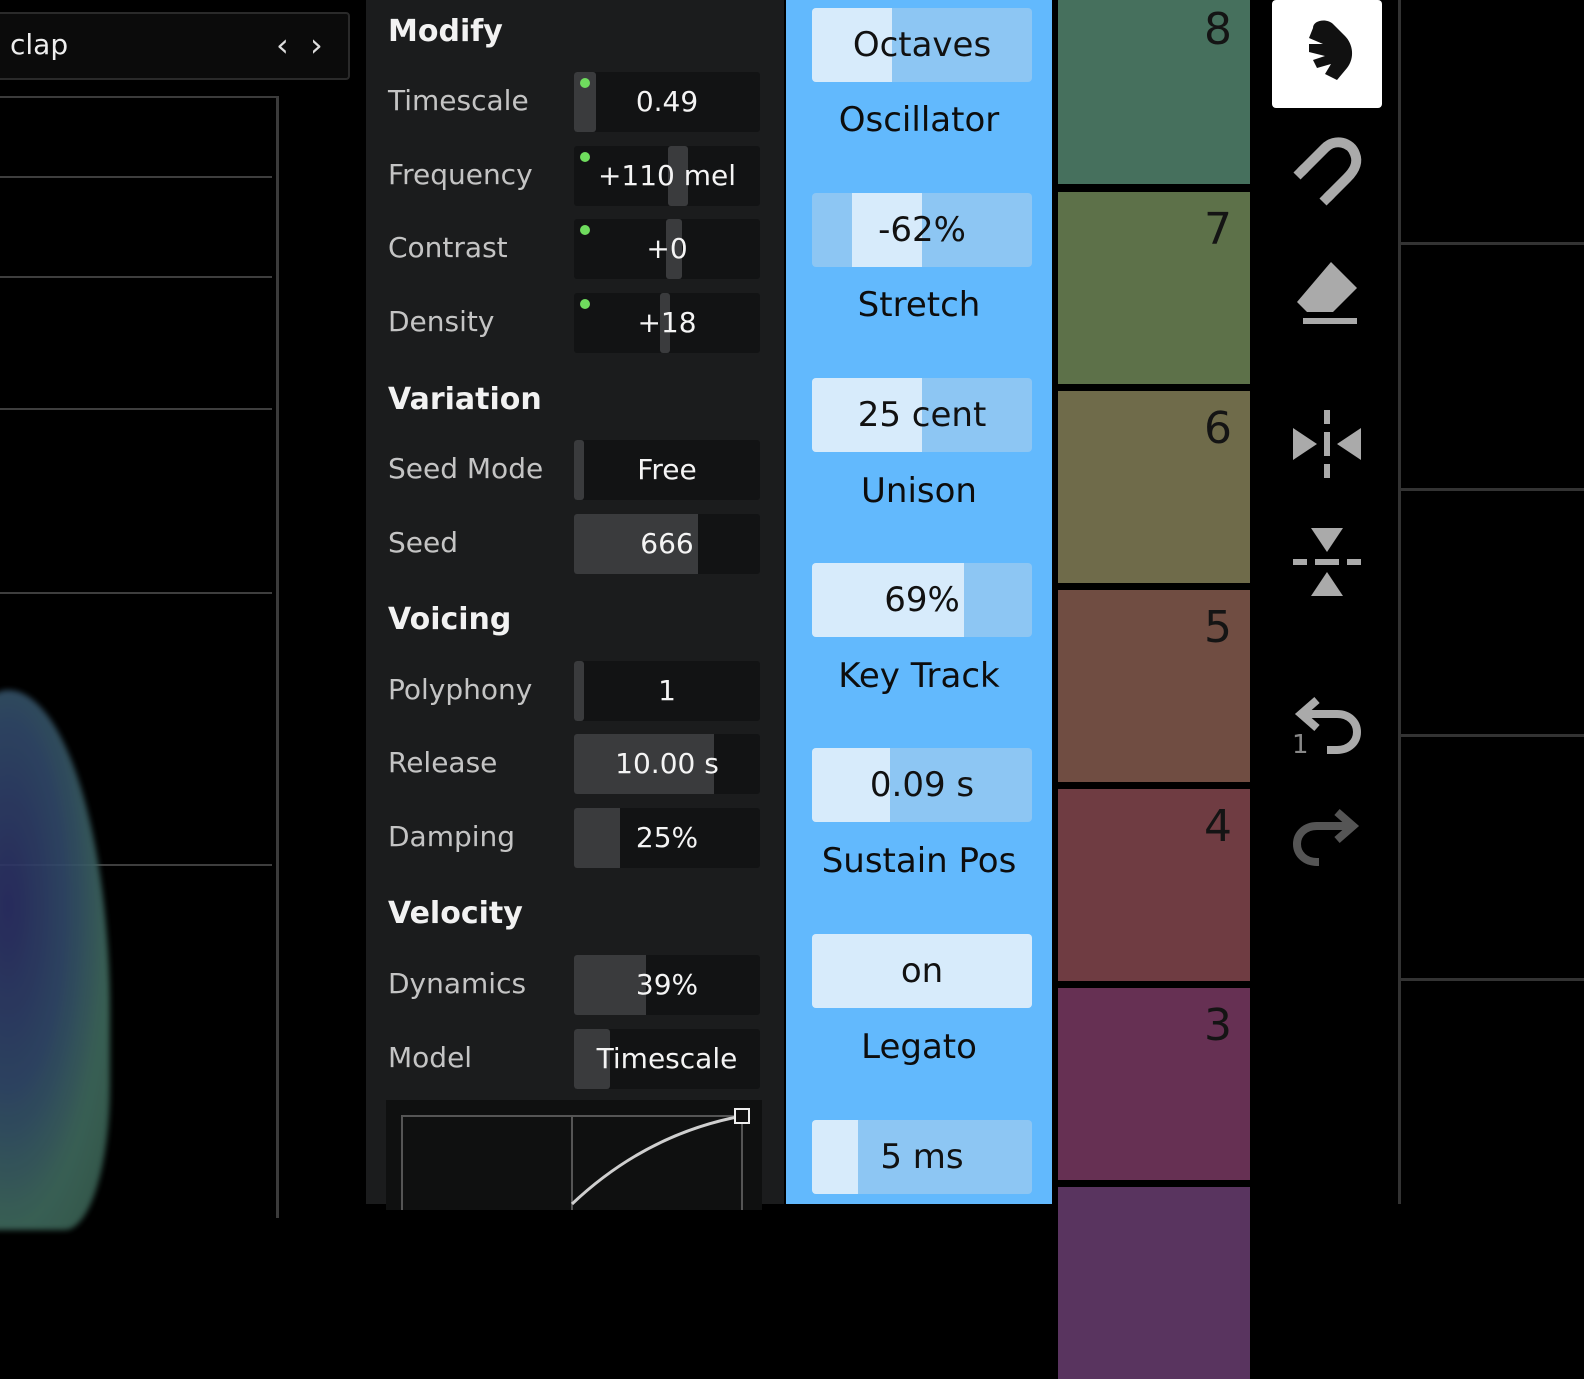 The width and height of the screenshot is (1584, 1379). Describe the element at coordinates (443, 762) in the screenshot. I see `release-label: Release` at that location.